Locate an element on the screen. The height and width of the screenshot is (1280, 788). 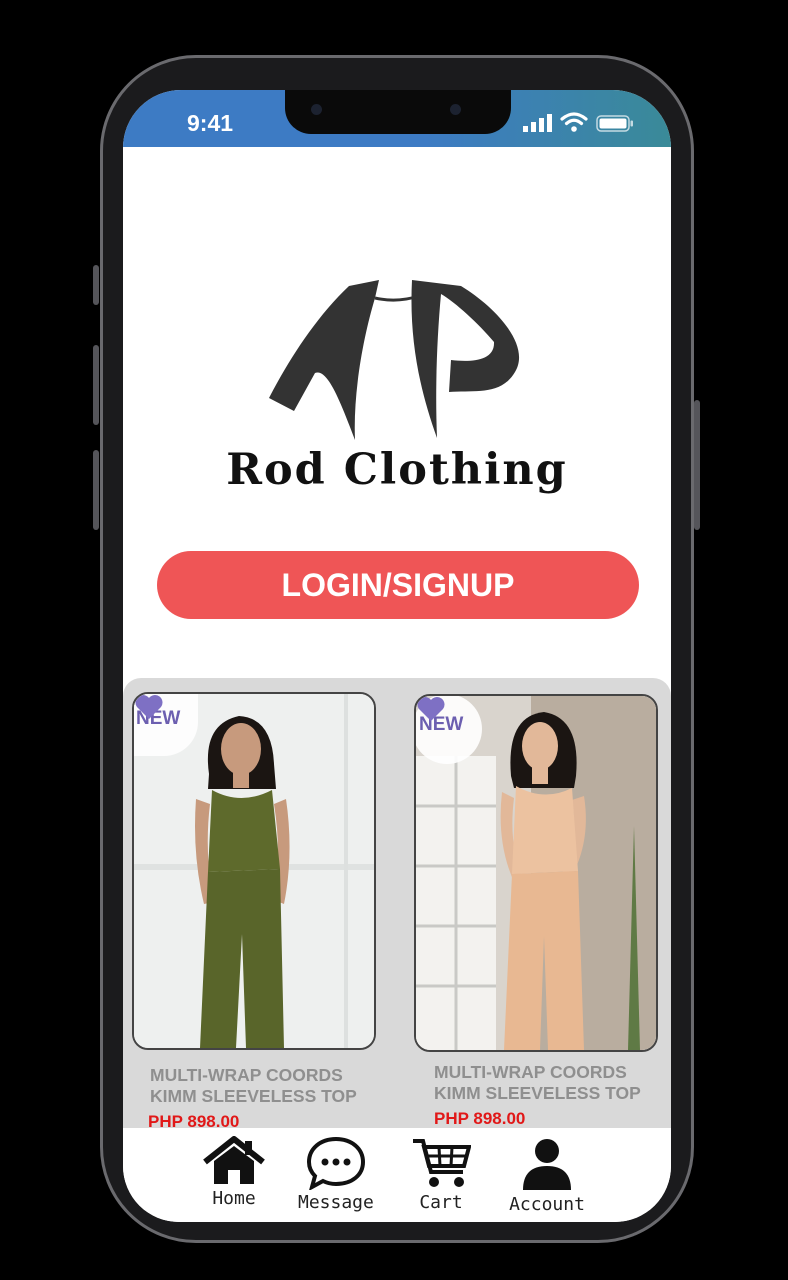
nav-account: Account is located at coordinates (547, 1175).